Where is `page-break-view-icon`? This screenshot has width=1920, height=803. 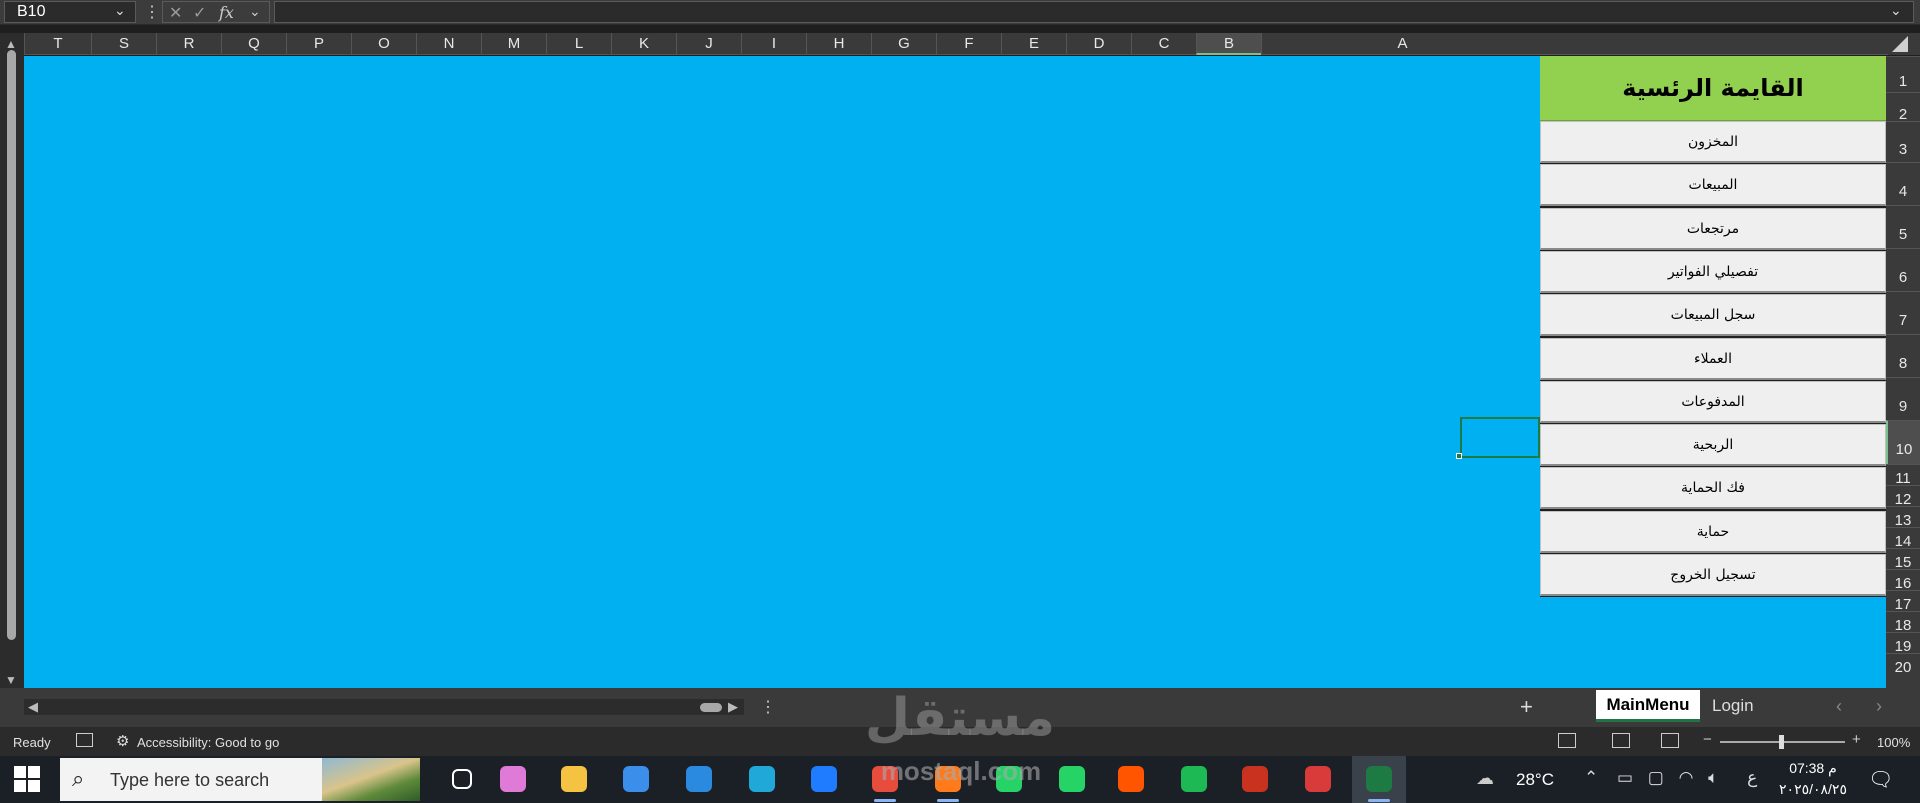
page-break-view-icon is located at coordinates (1670, 740).